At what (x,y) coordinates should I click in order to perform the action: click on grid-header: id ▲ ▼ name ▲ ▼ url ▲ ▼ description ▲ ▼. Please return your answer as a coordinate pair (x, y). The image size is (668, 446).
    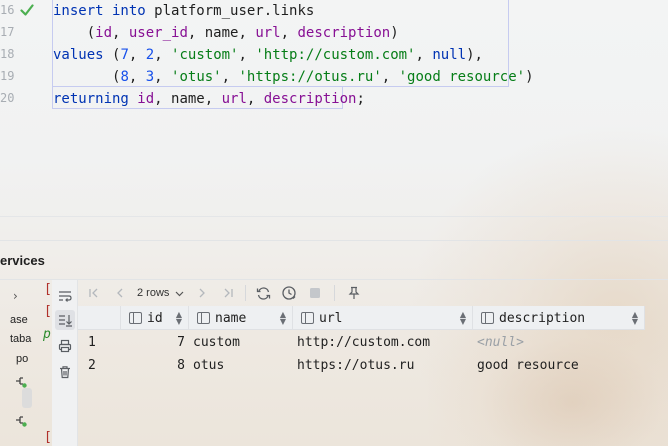
    Looking at the image, I should click on (361, 318).